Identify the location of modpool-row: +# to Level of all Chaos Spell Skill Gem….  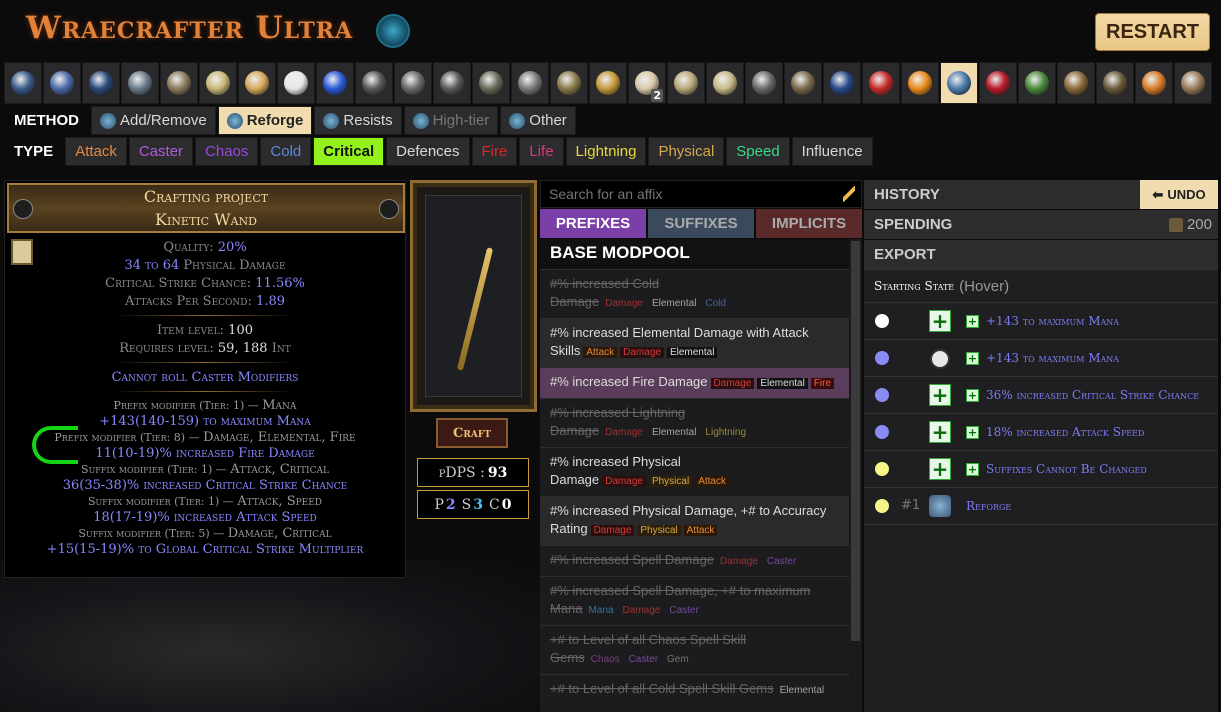
(694, 649).